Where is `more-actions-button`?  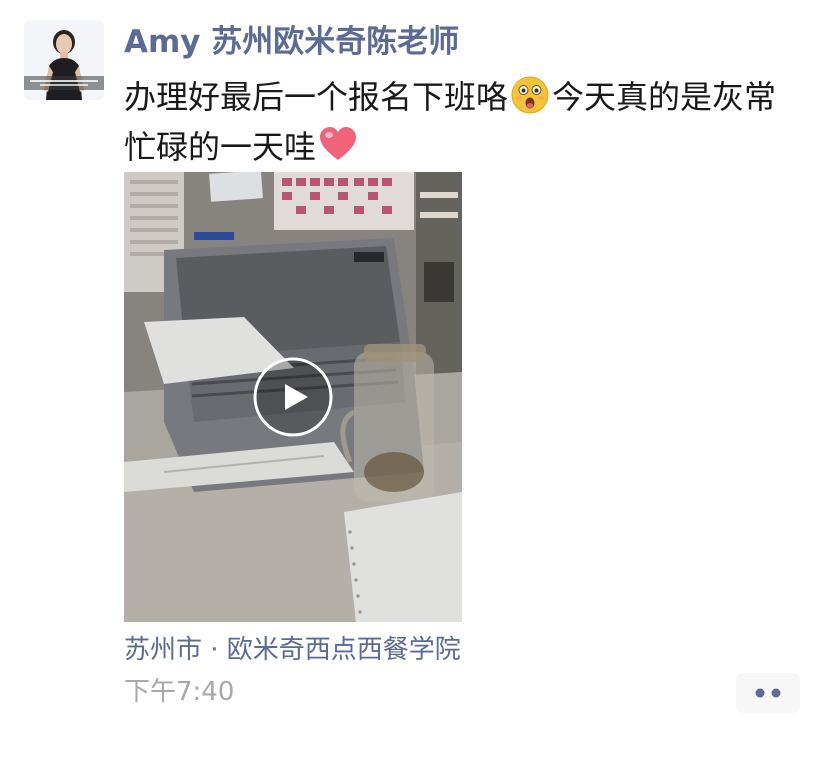 more-actions-button is located at coordinates (768, 693).